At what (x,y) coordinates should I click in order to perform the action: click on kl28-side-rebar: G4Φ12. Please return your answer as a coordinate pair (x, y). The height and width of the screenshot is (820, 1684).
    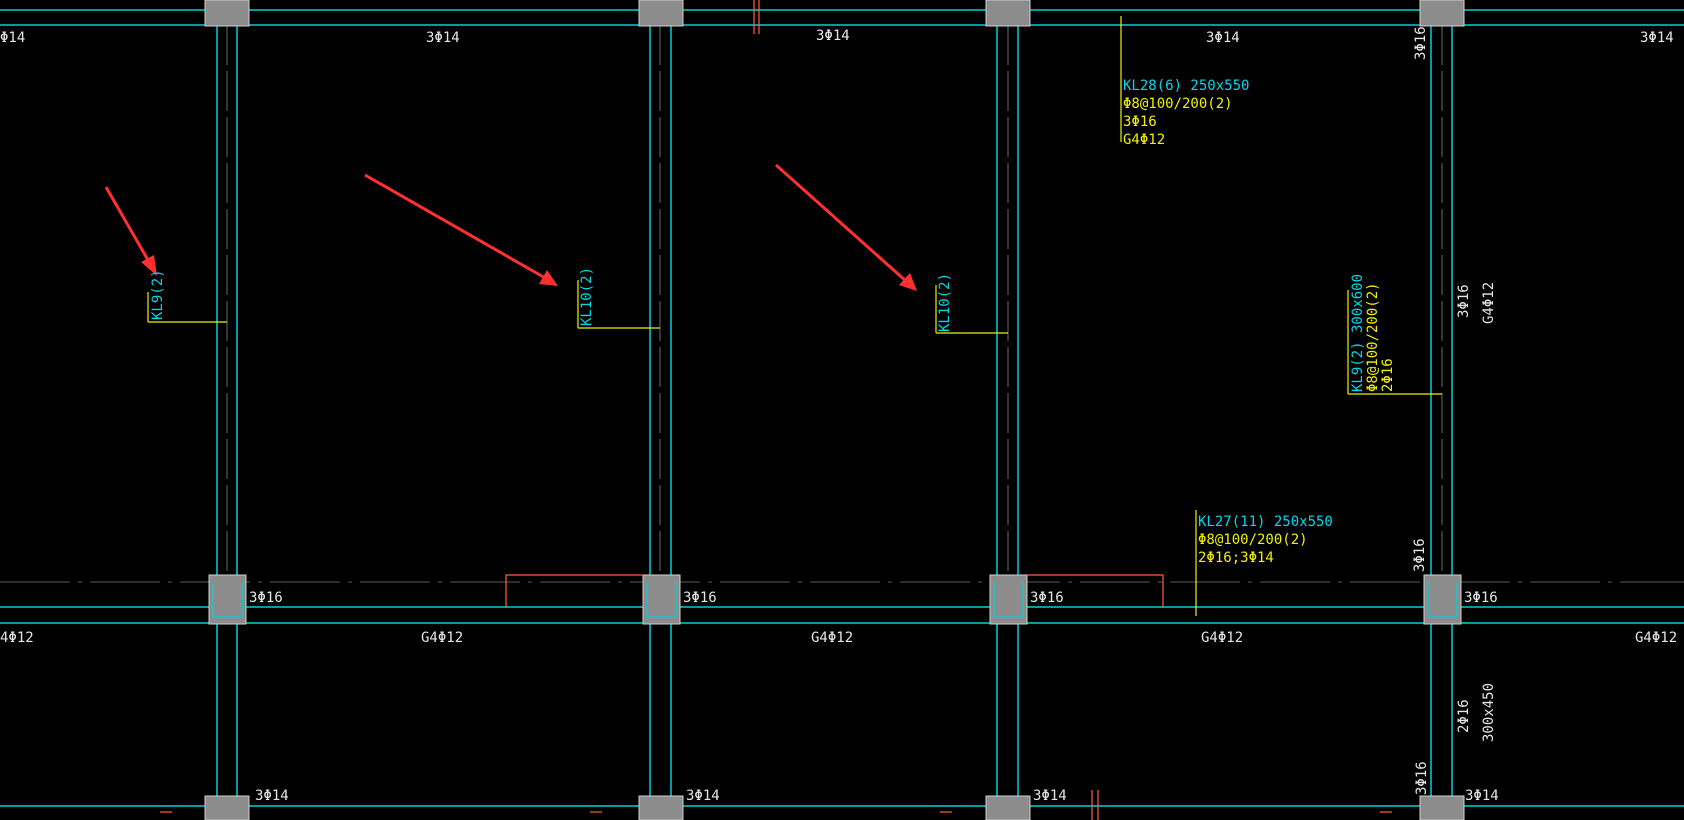
    Looking at the image, I should click on (1144, 140).